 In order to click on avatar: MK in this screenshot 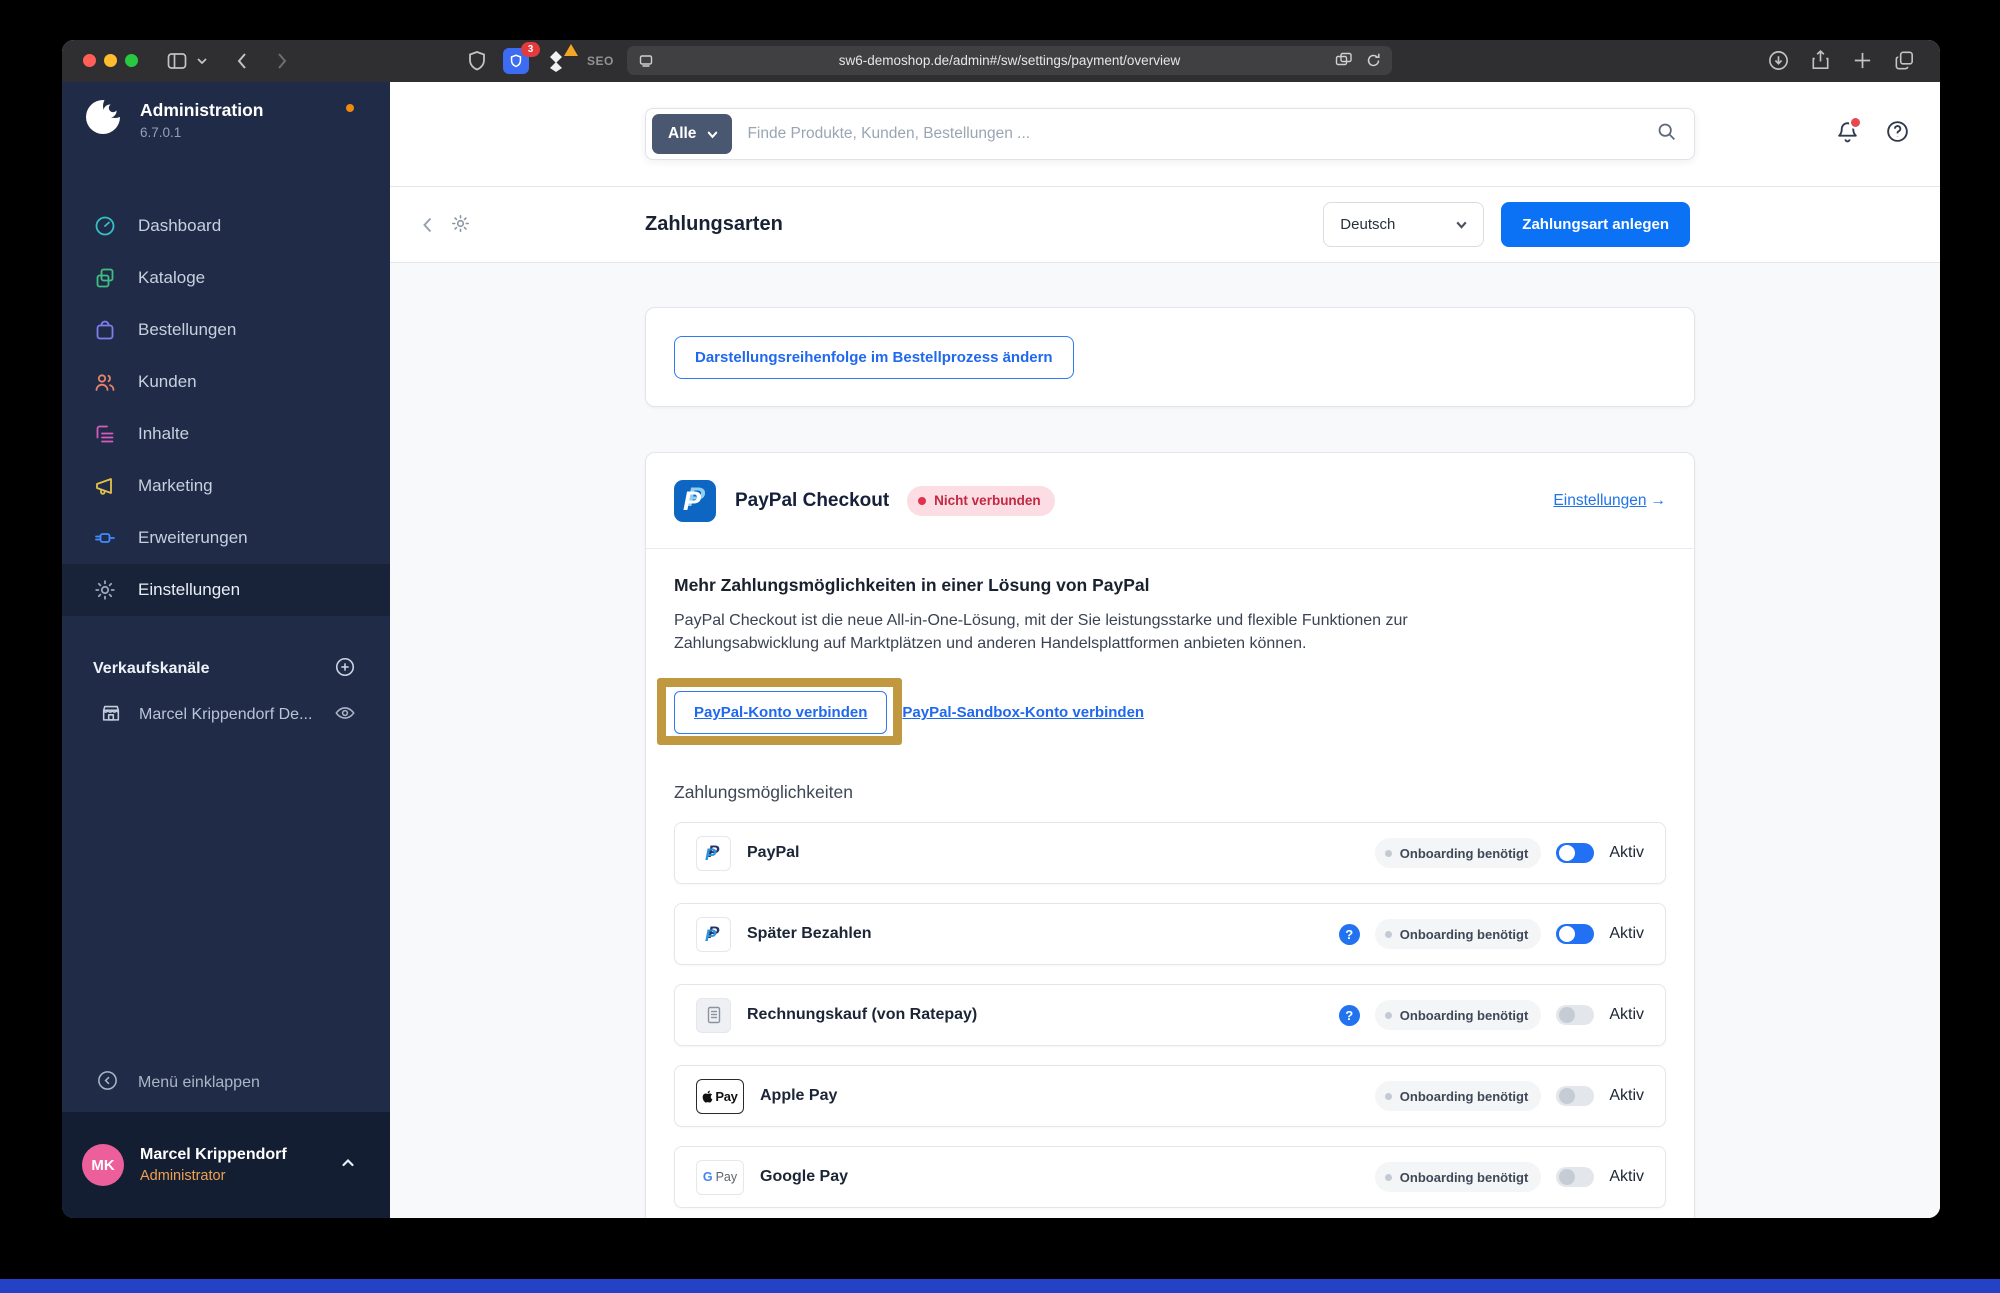, I will do `click(103, 1165)`.